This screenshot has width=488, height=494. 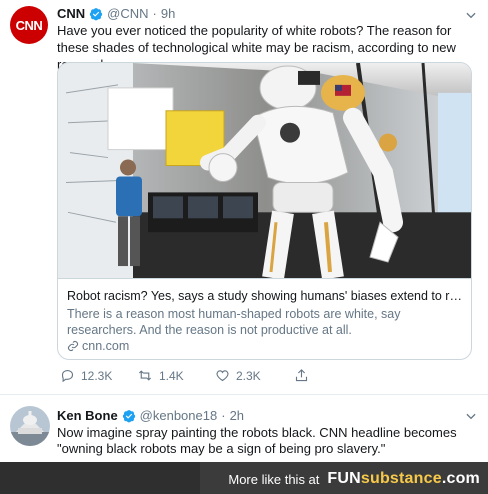 I want to click on ken-bone-avatar, so click(x=30, y=426).